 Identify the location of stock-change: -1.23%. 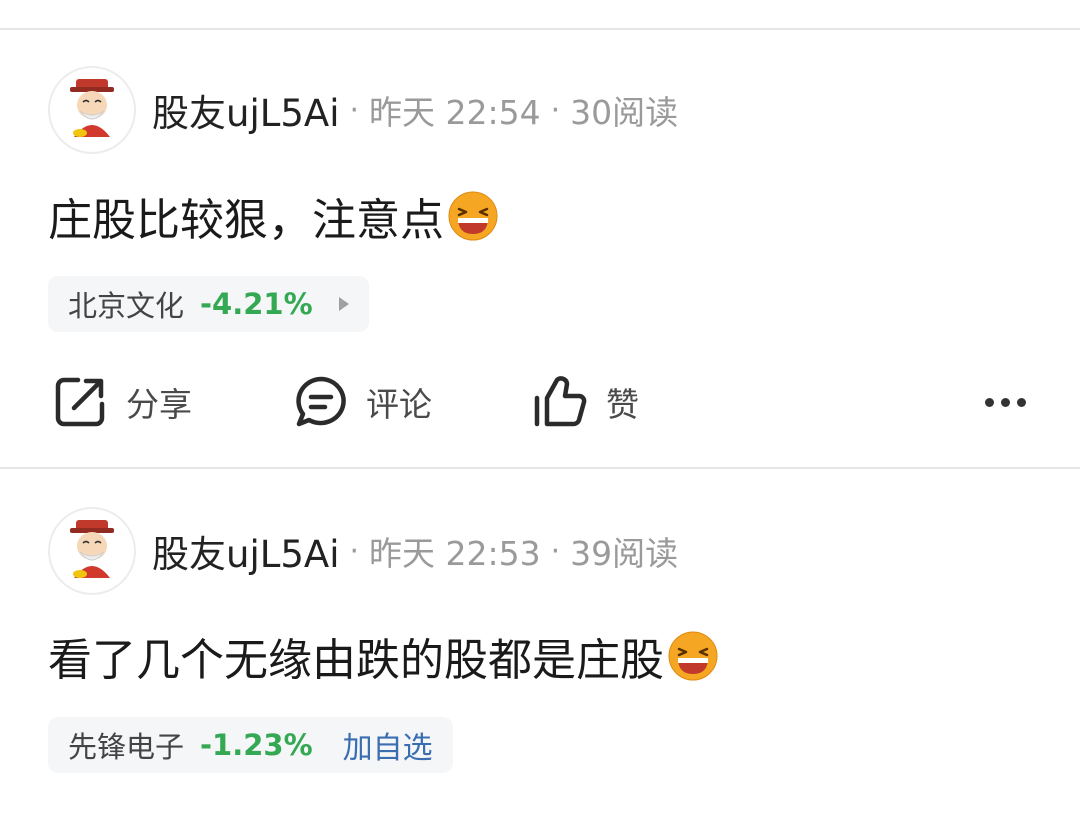
(256, 745).